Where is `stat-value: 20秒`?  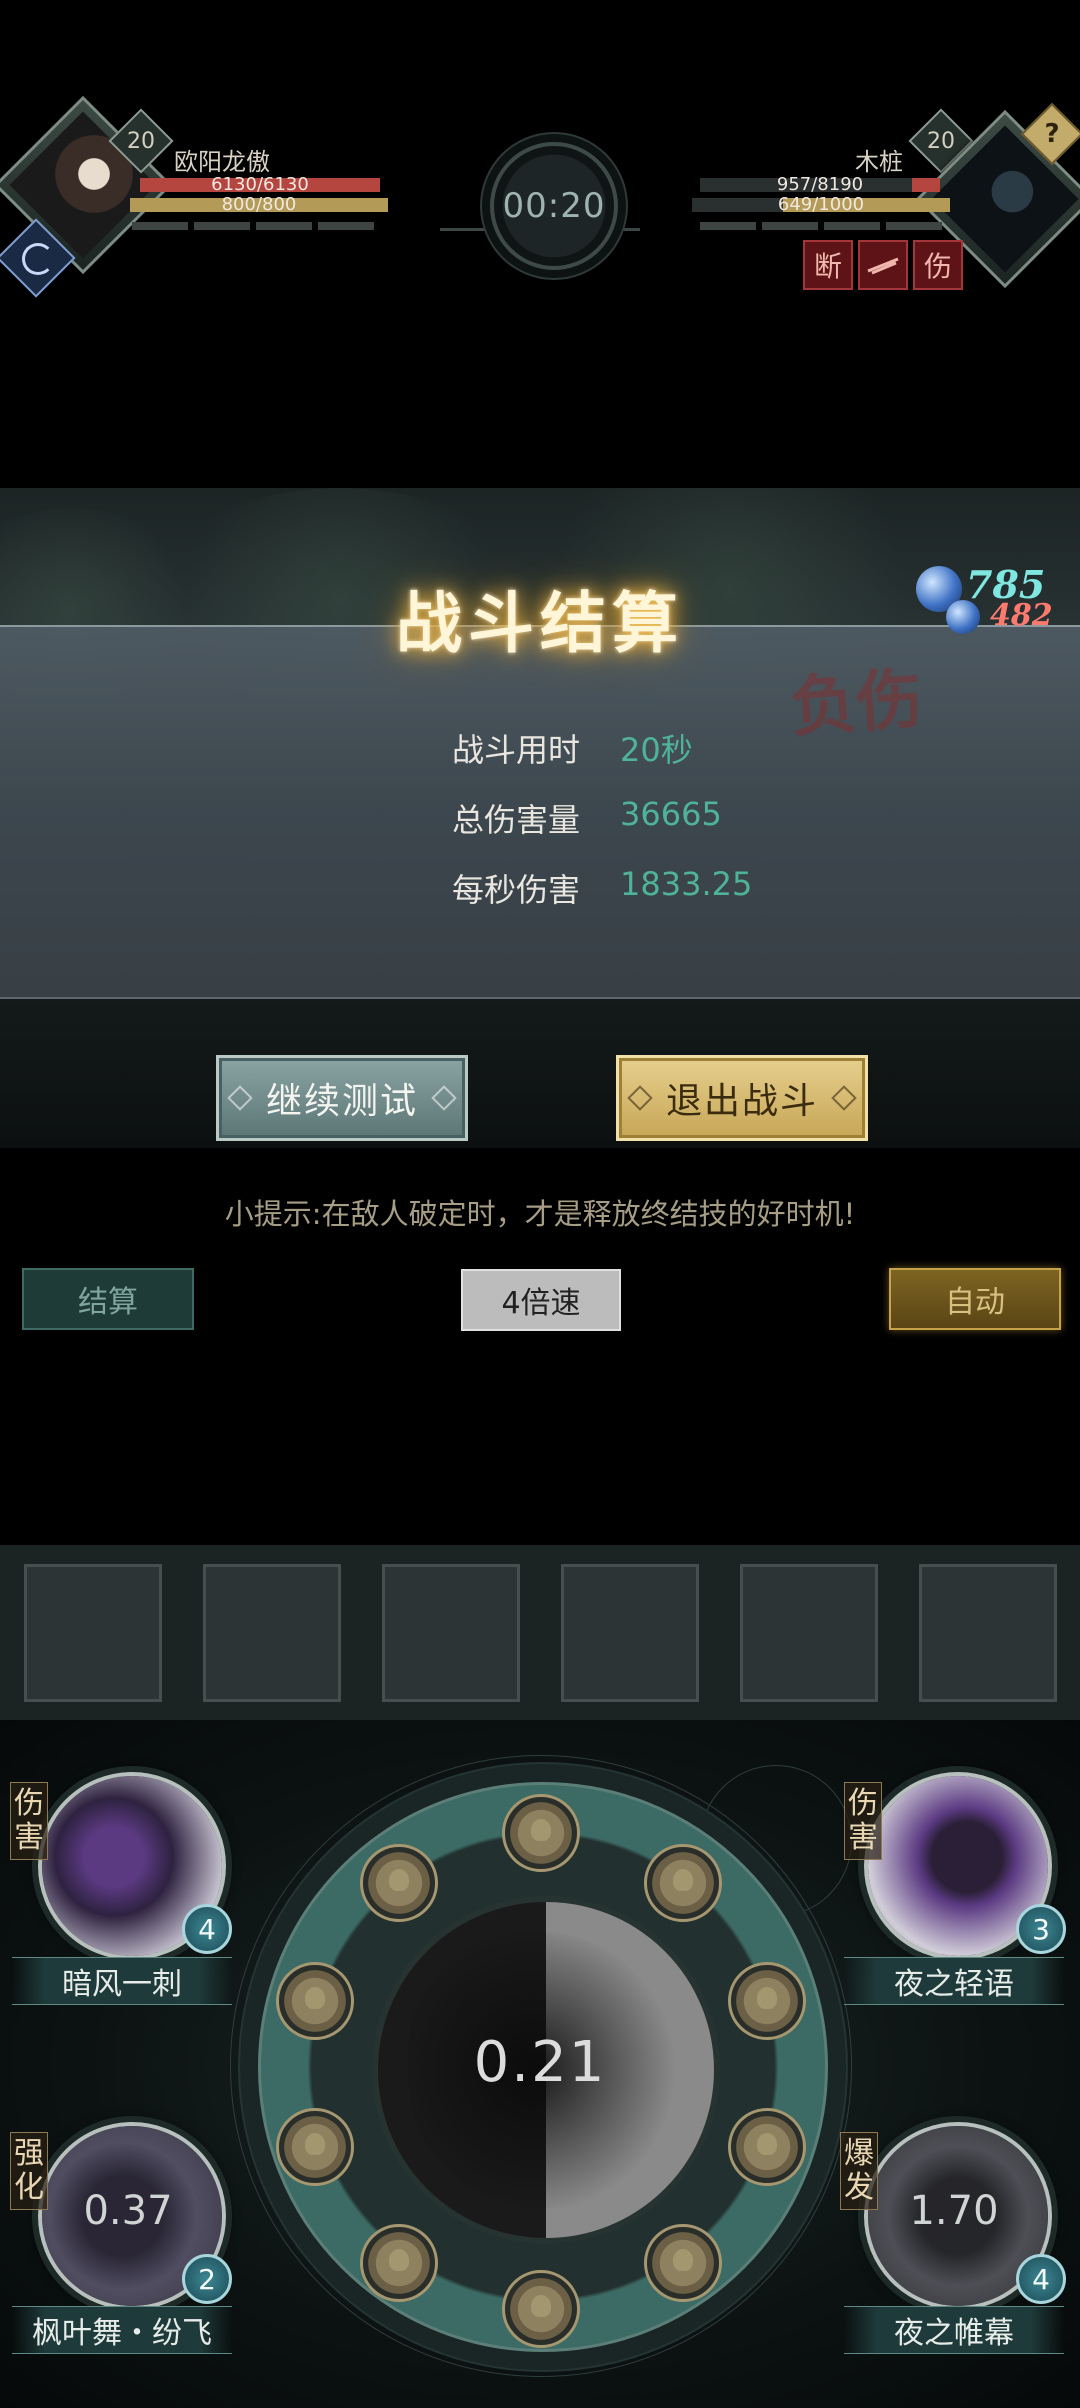 stat-value: 20秒 is located at coordinates (656, 750).